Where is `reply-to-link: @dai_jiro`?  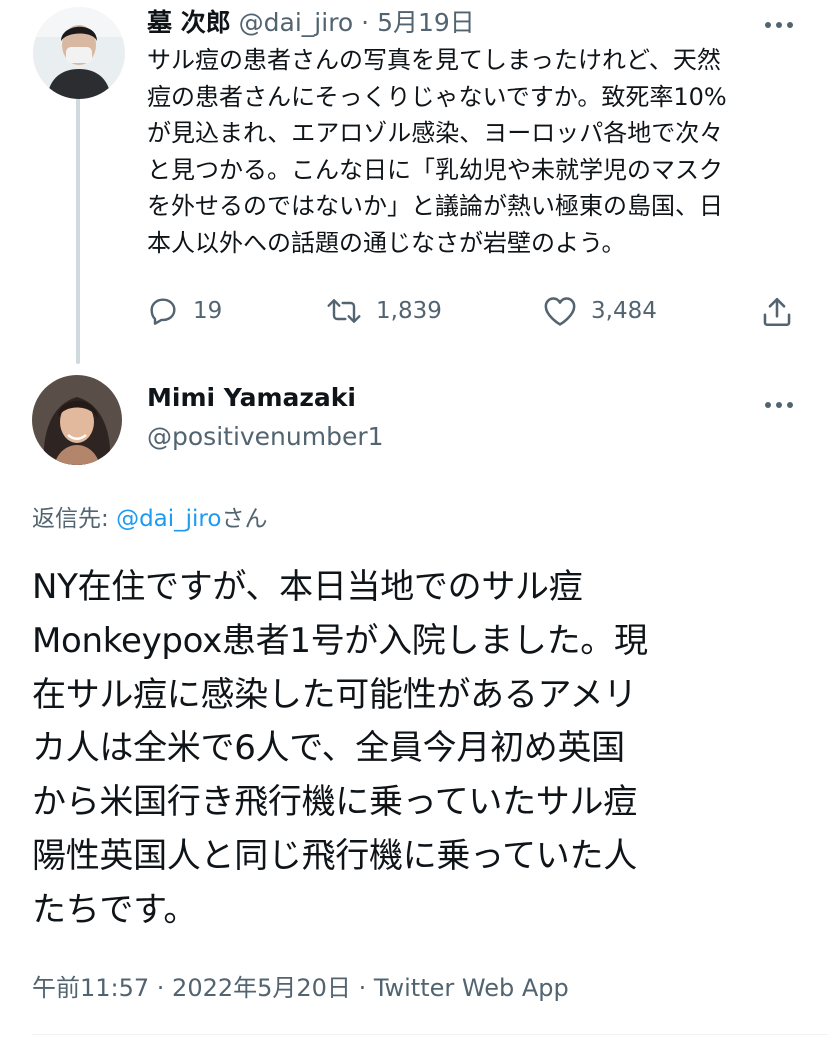 reply-to-link: @dai_jiro is located at coordinates (168, 519).